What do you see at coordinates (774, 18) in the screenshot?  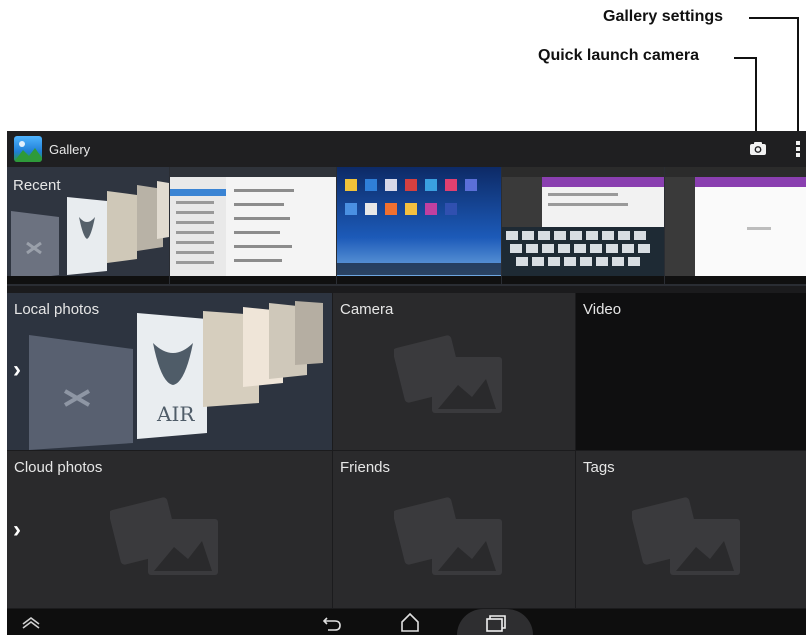 I see `gallery-settings-callout-line` at bounding box center [774, 18].